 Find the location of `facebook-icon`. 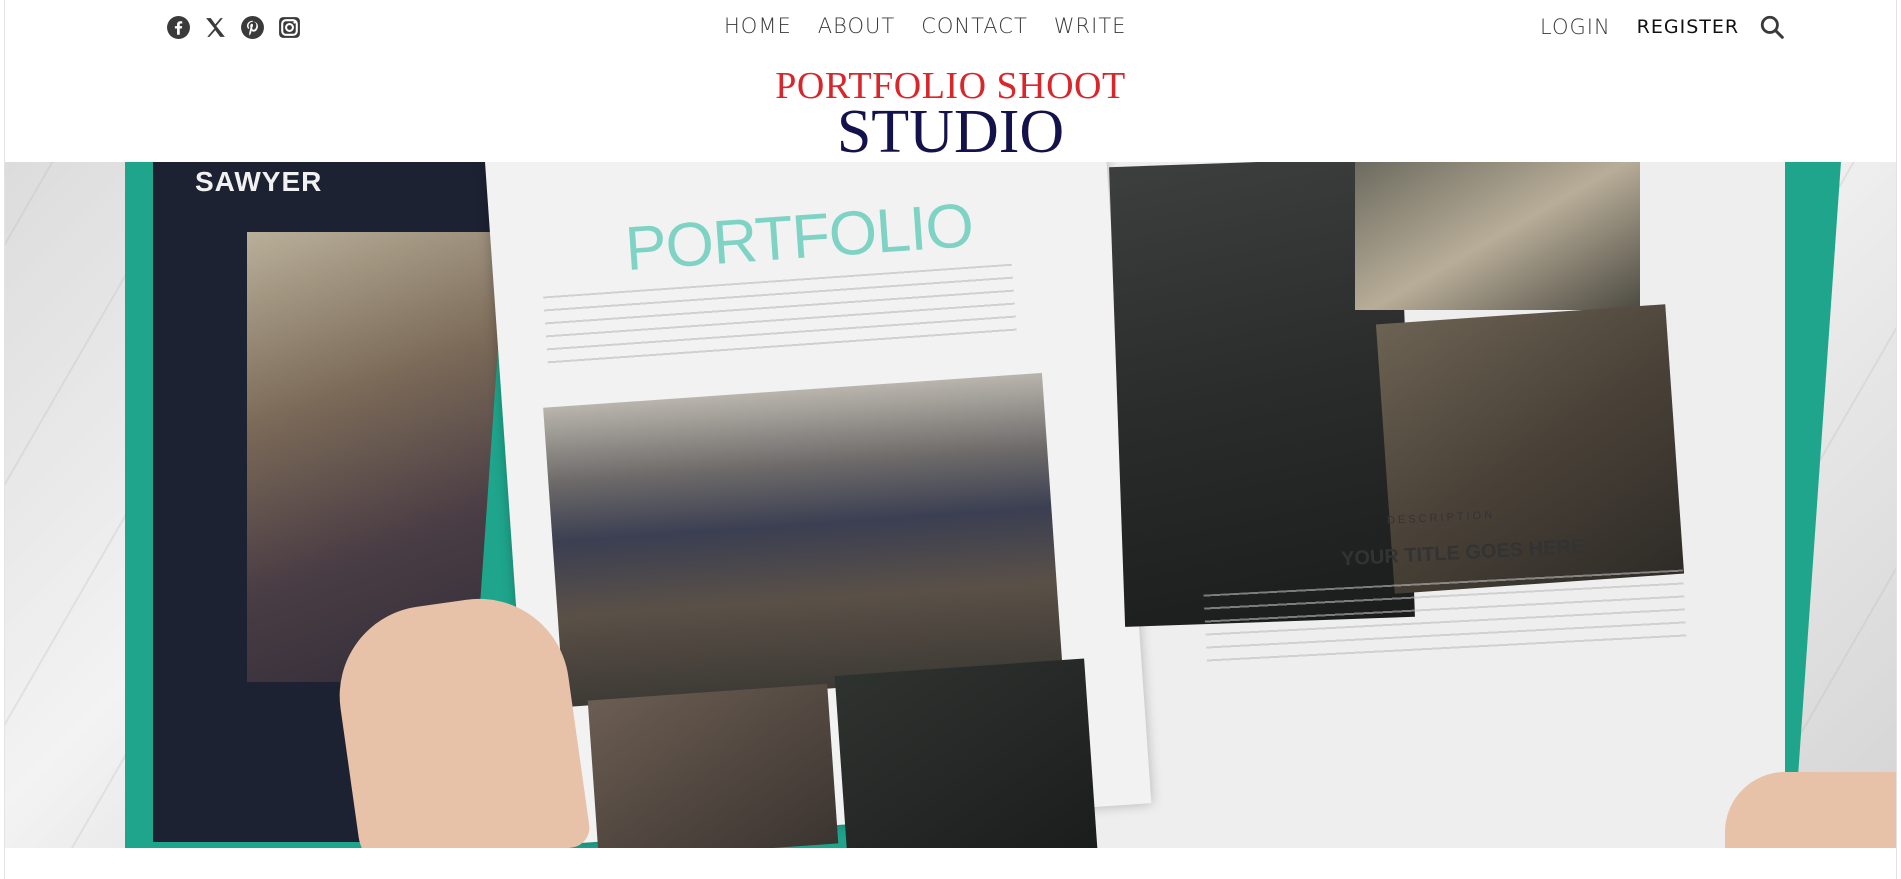

facebook-icon is located at coordinates (178, 27).